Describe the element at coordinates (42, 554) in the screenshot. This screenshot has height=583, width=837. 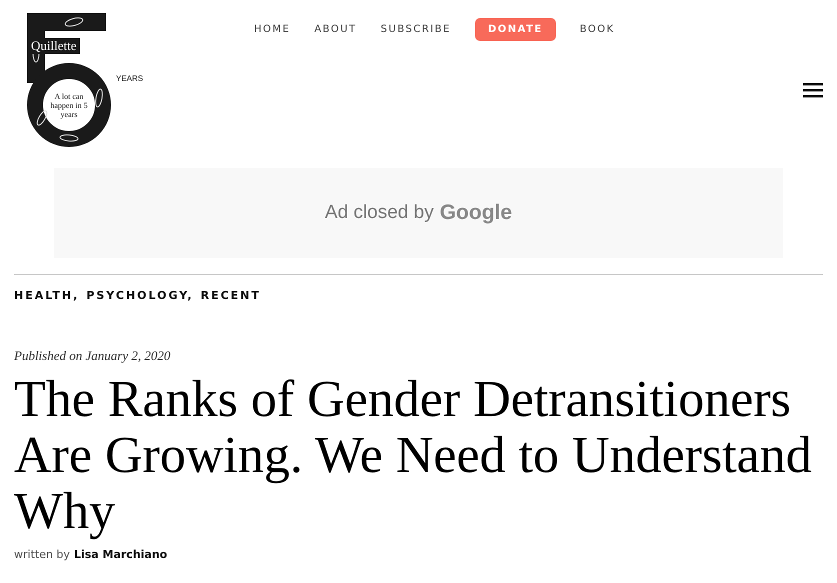
I see `byline-label: written by` at that location.